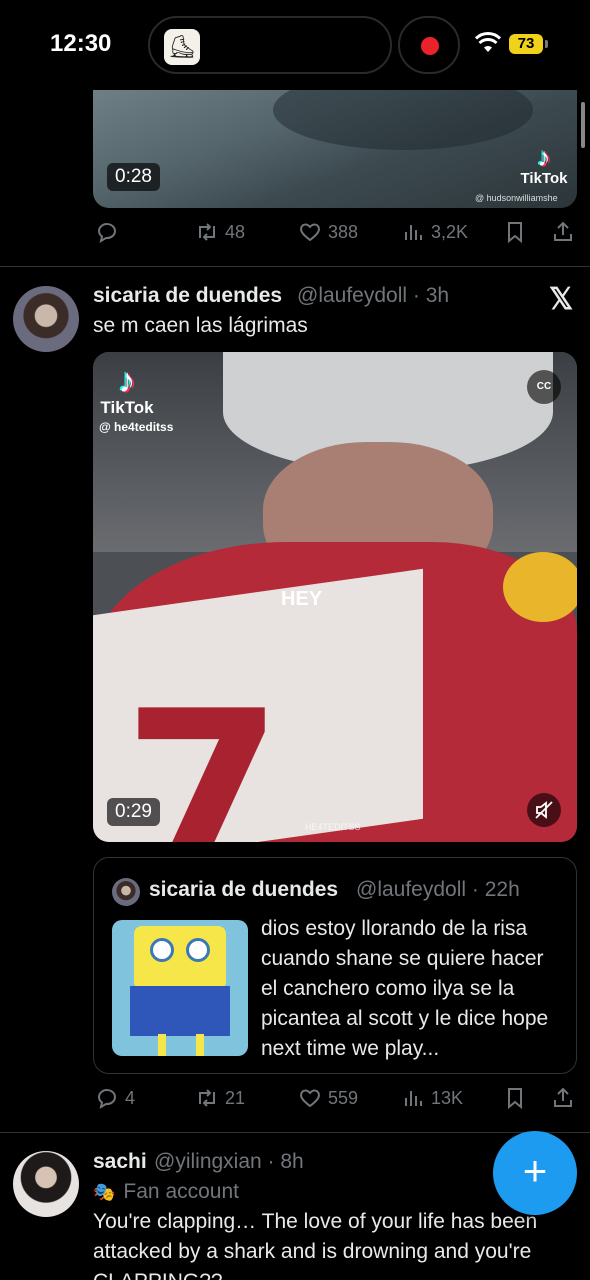  What do you see at coordinates (535, 1173) in the screenshot?
I see `compose-post-button: +` at bounding box center [535, 1173].